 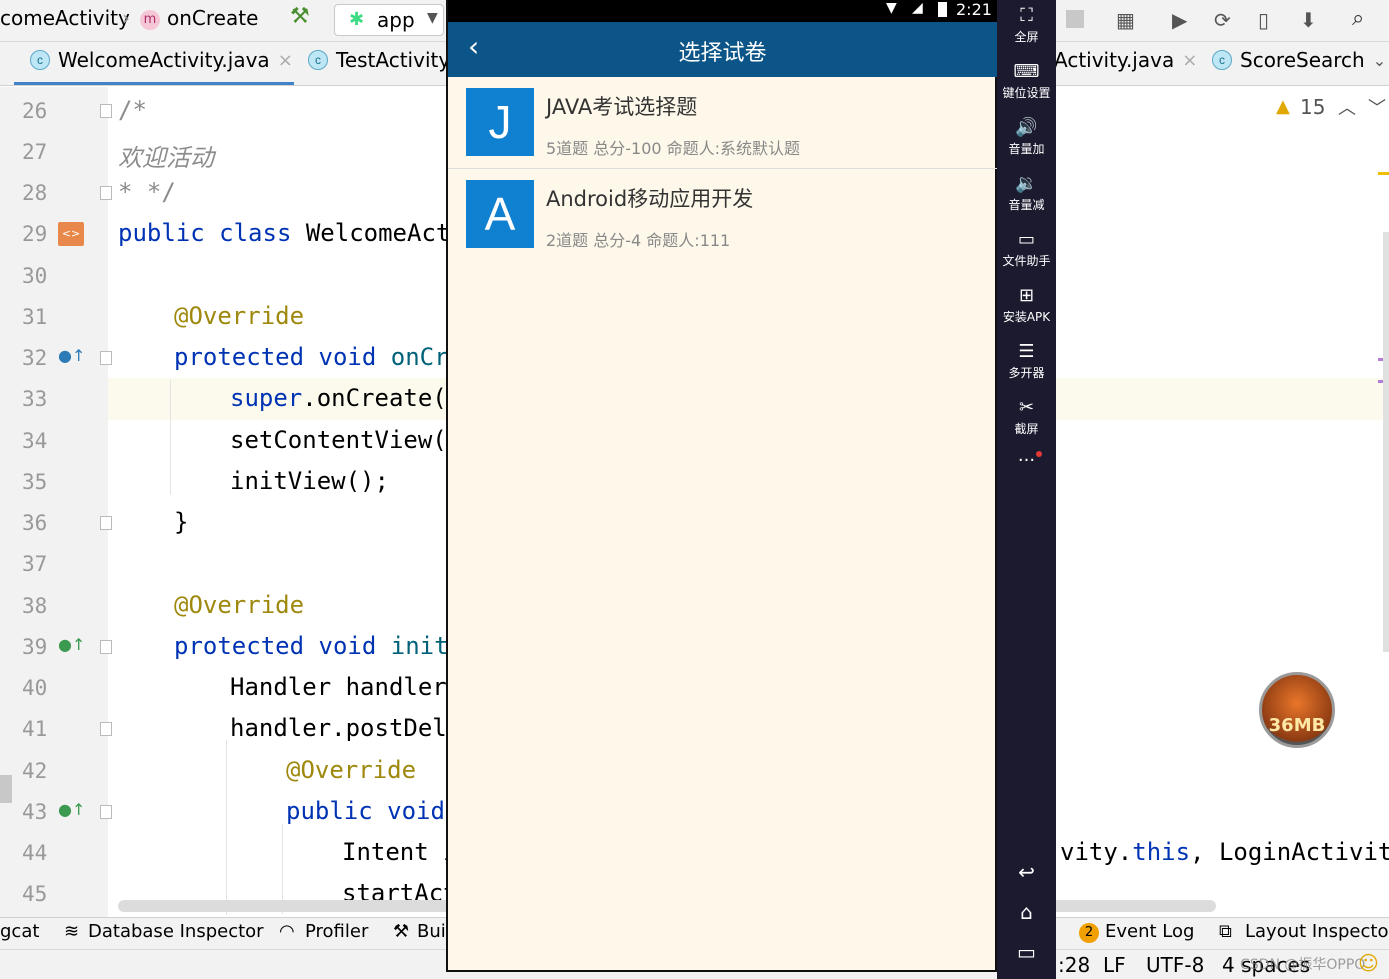 I want to click on search-icon: ⌕, so click(x=1358, y=18).